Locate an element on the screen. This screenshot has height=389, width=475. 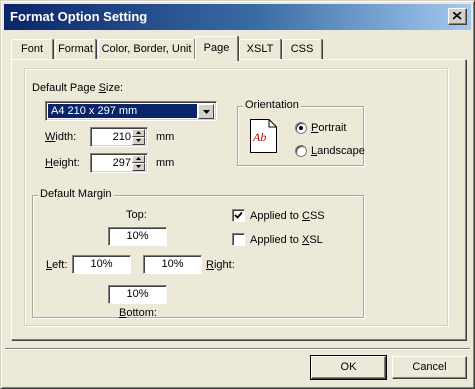
checkmark-icon is located at coordinates (238, 215).